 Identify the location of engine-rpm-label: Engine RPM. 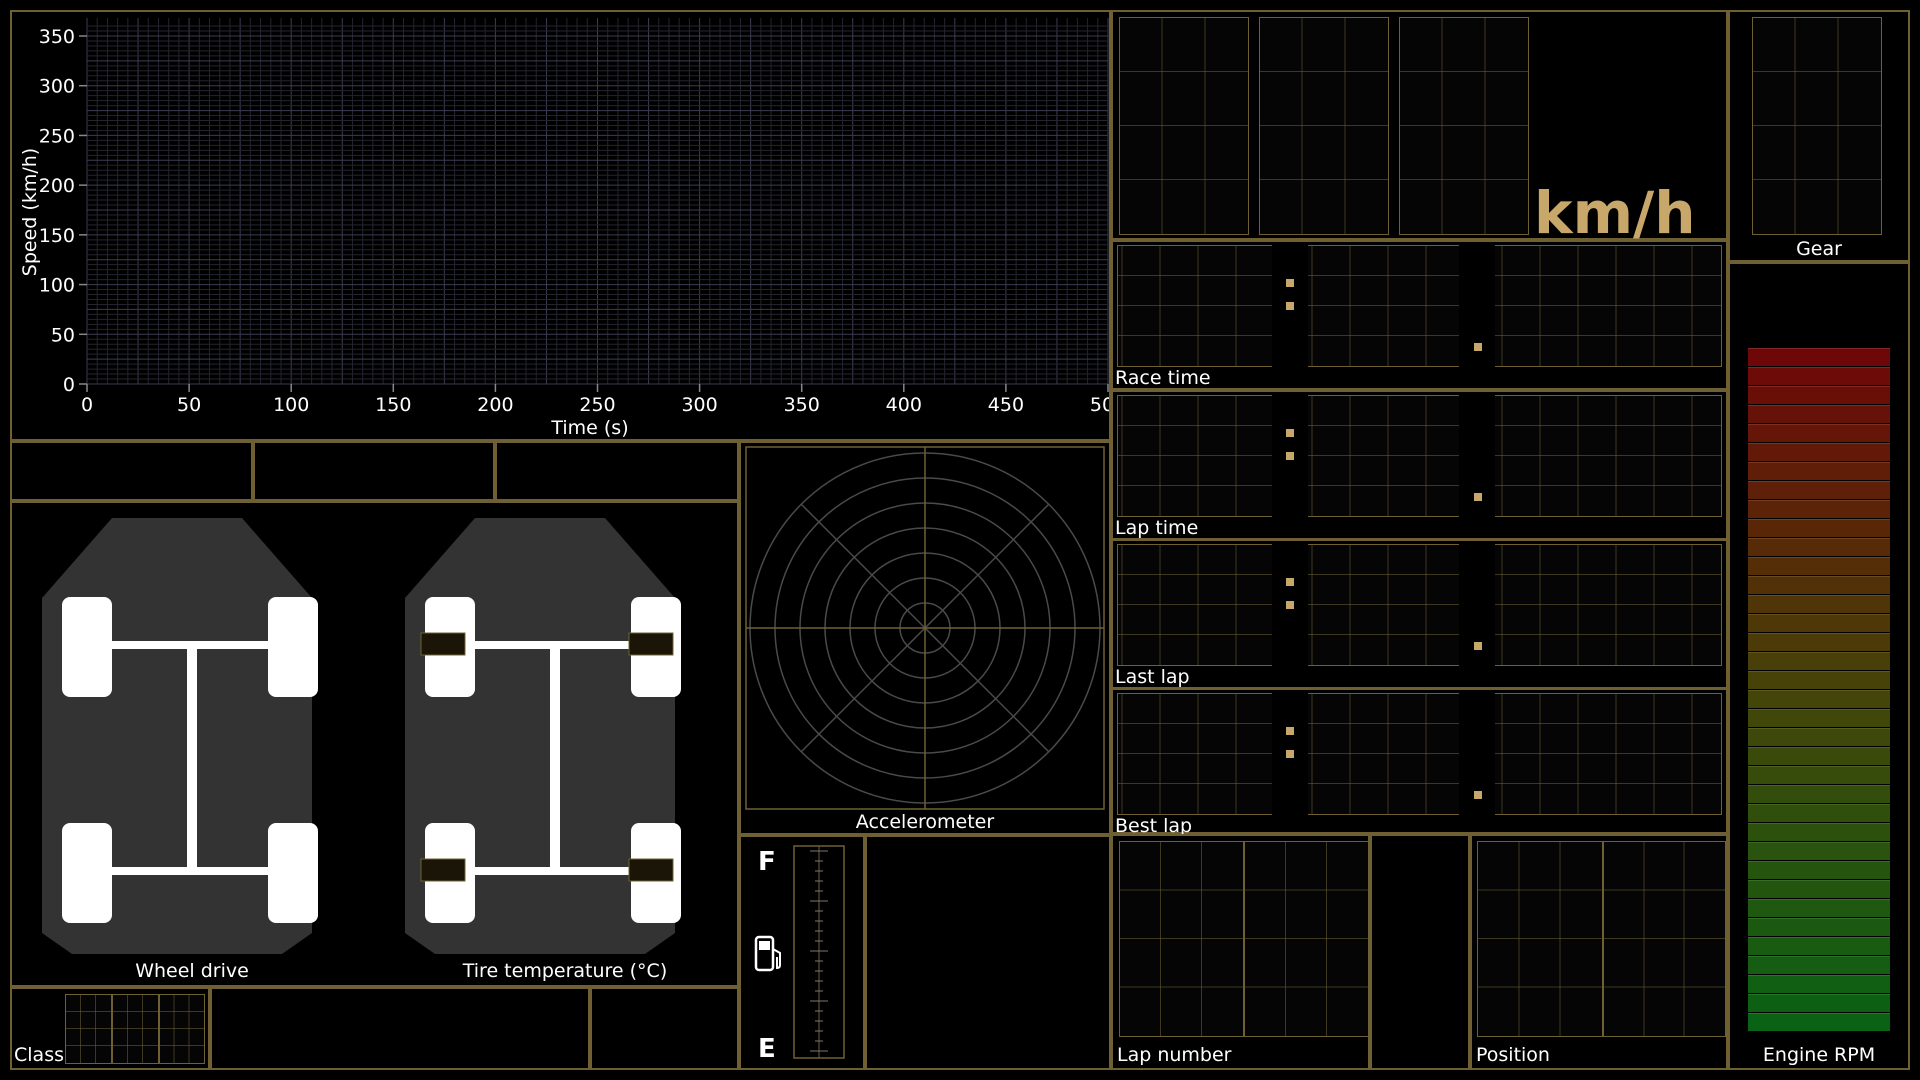
(1819, 1055).